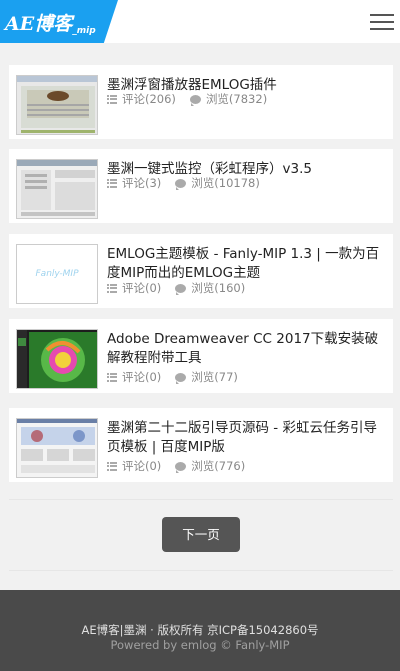 This screenshot has width=400, height=671. Describe the element at coordinates (262, 630) in the screenshot. I see `footer-icp-link: 京ICP备15042860号` at that location.